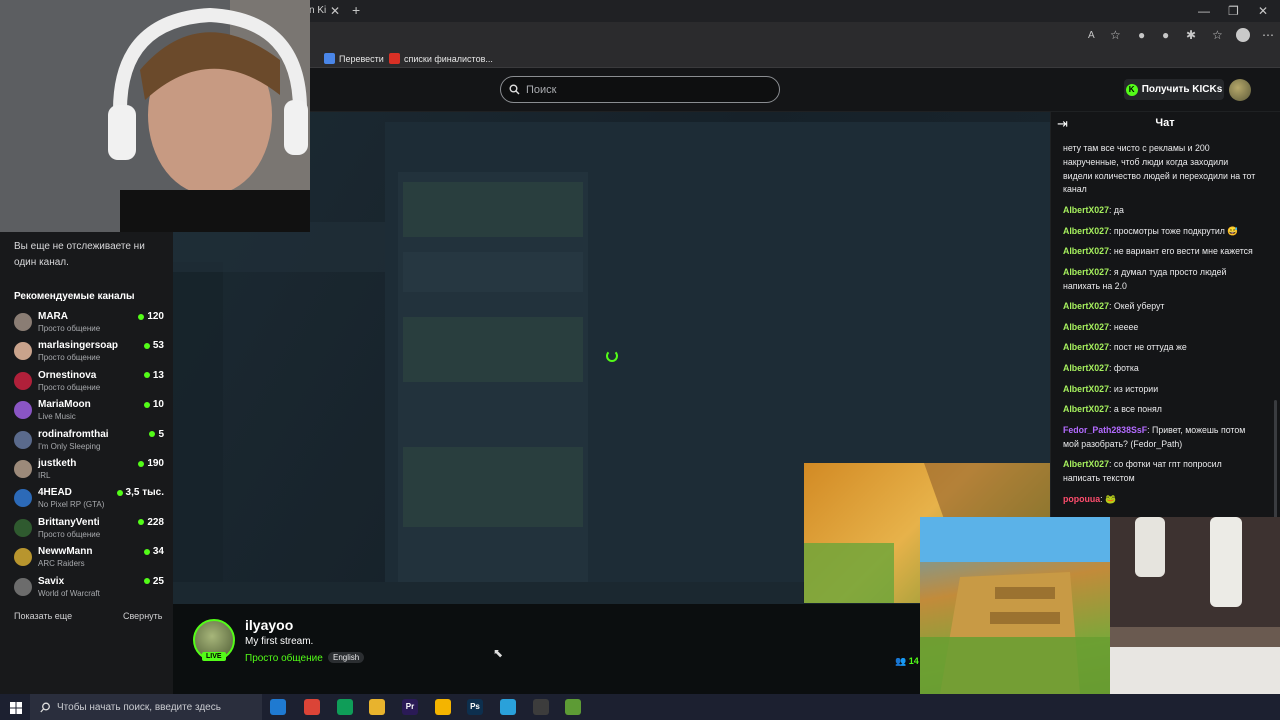  What do you see at coordinates (1195, 605) in the screenshot?
I see `boots-scene` at bounding box center [1195, 605].